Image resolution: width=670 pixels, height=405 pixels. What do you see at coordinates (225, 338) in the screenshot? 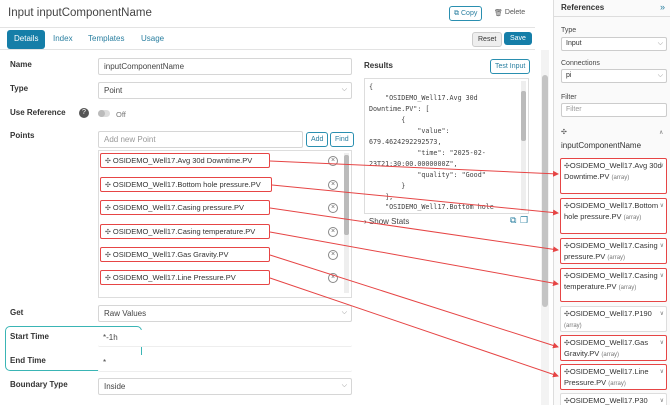
I see `start-time-input: *-1h` at bounding box center [225, 338].